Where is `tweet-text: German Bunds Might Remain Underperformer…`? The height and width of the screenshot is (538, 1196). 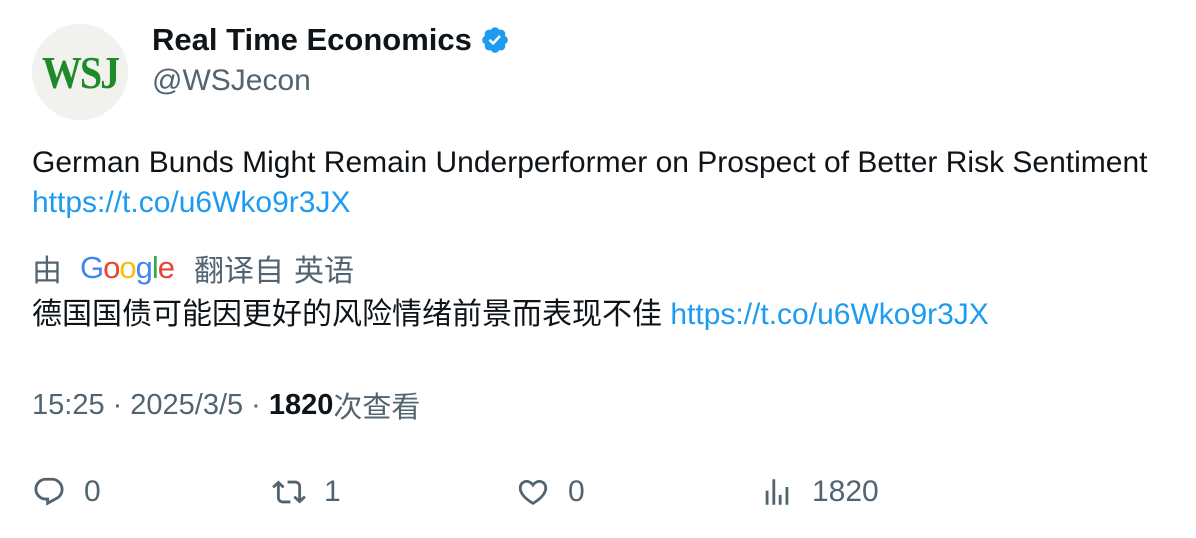
tweet-text: German Bunds Might Remain Underperformer… is located at coordinates (592, 183).